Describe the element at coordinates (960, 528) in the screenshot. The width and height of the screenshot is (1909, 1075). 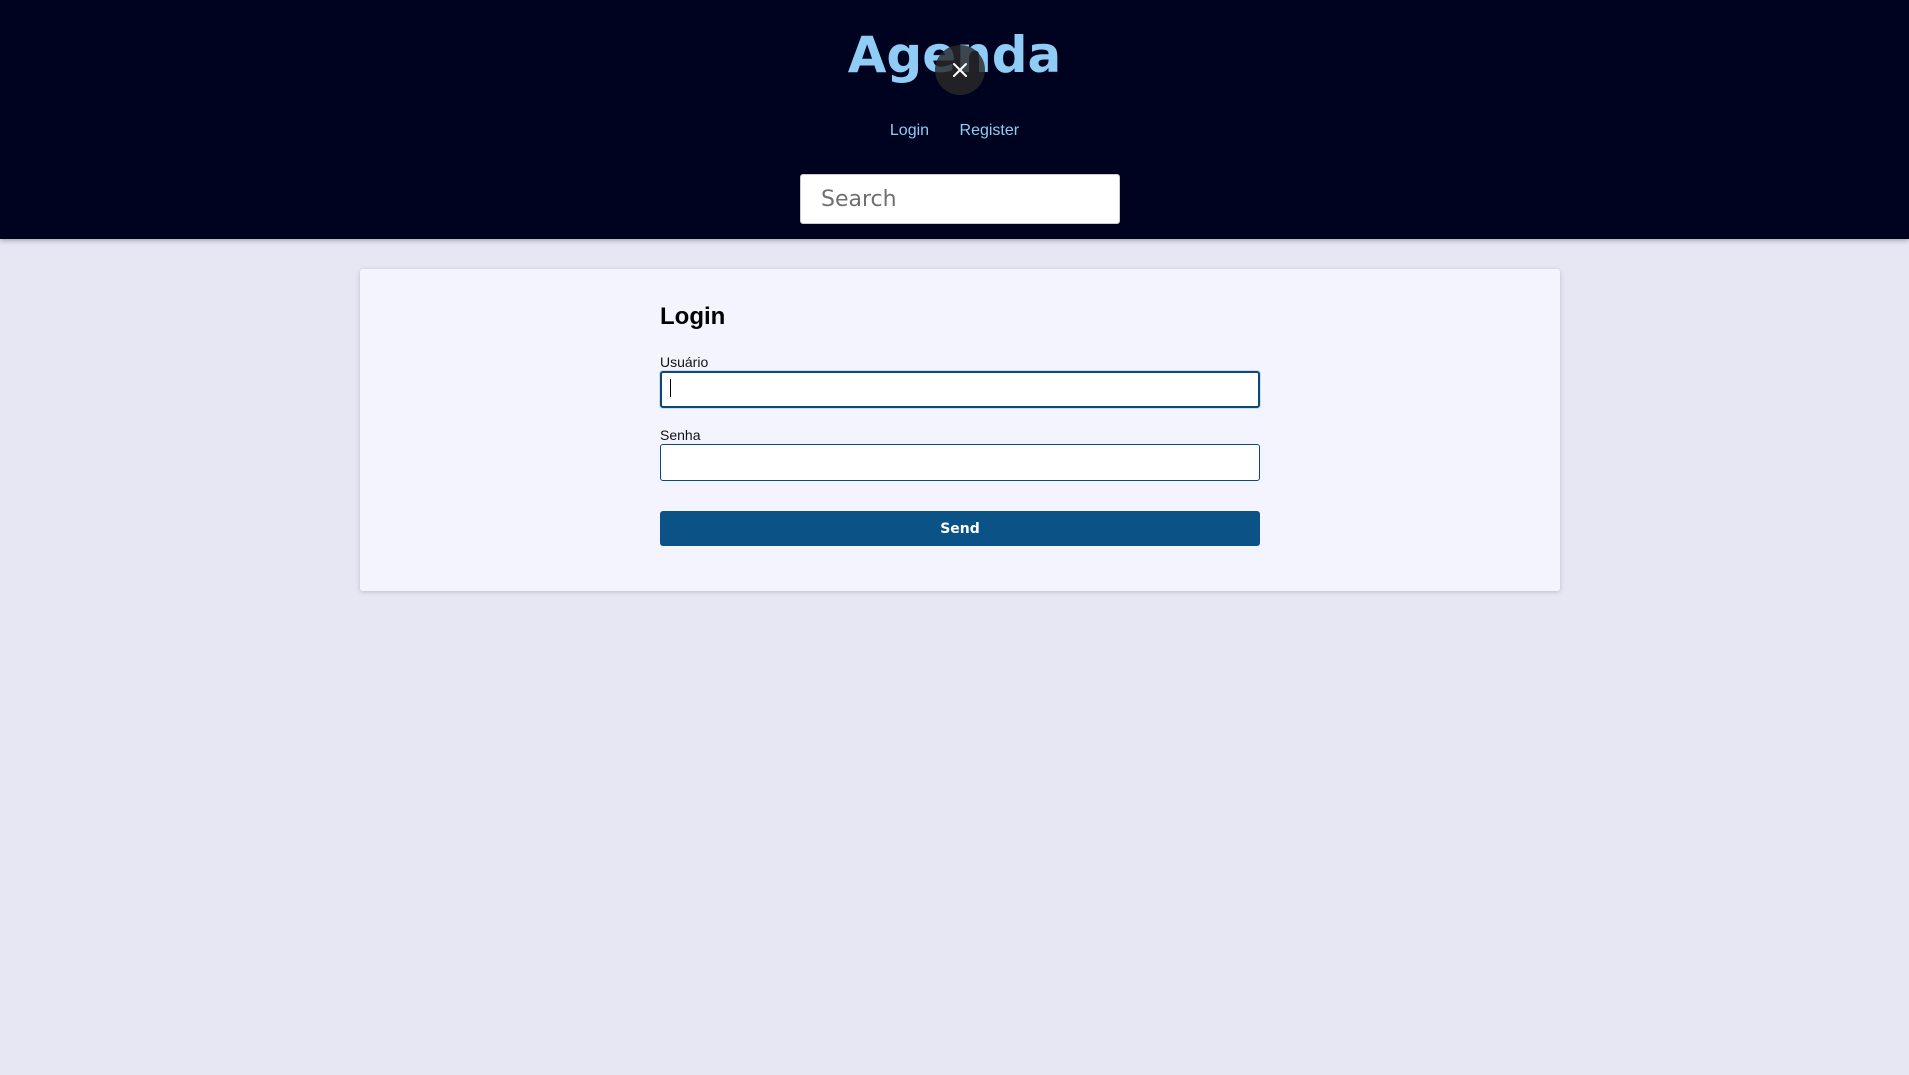
I see `send-button: Send` at that location.